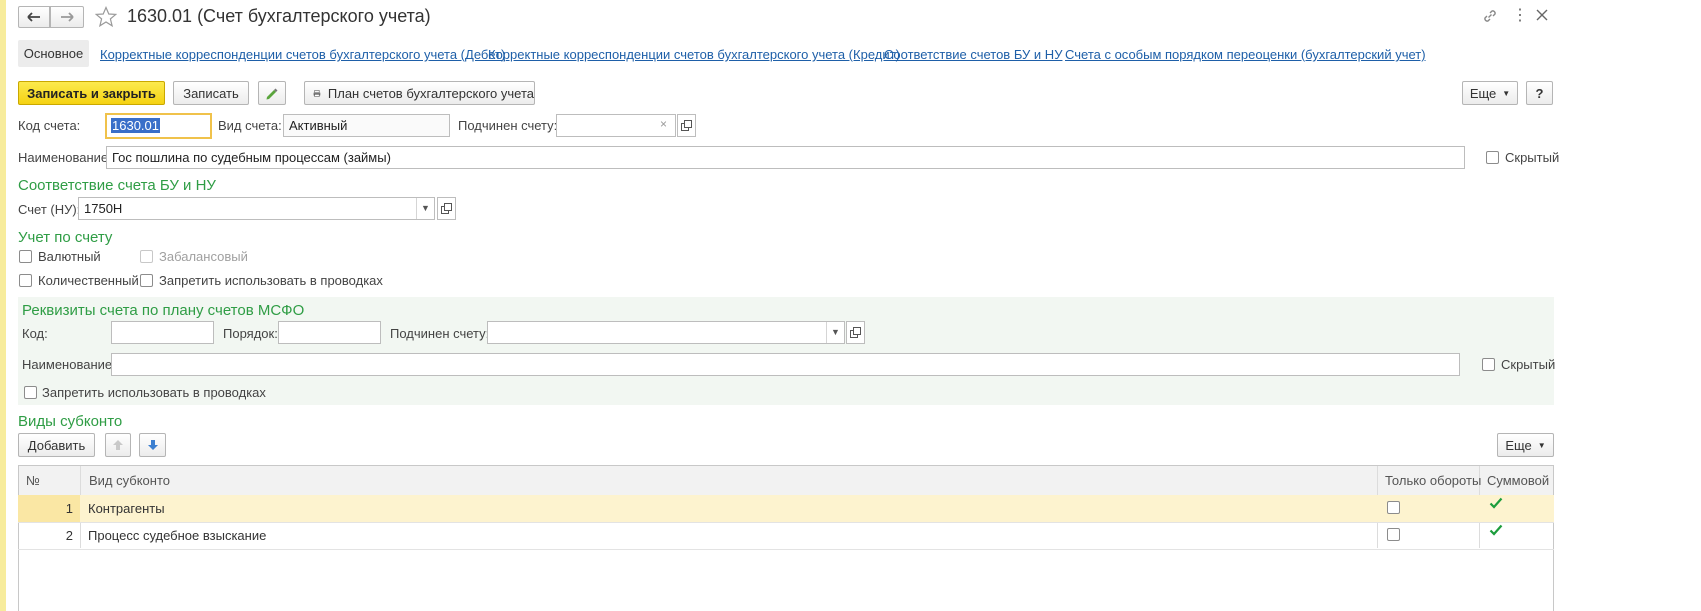  What do you see at coordinates (91, 93) in the screenshot?
I see `save-and-close-button: Записать и закрыть` at bounding box center [91, 93].